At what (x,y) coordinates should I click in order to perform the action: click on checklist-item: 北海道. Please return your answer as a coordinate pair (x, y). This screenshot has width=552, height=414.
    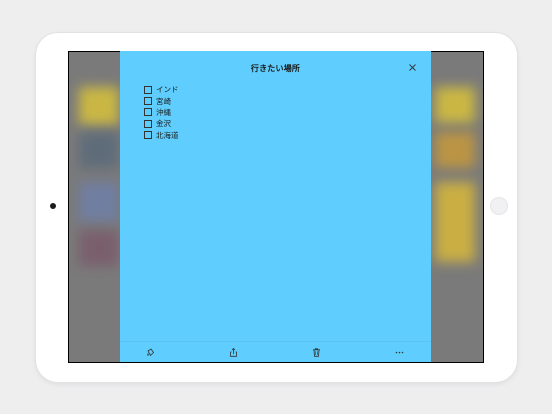
    Looking at the image, I should click on (161, 135).